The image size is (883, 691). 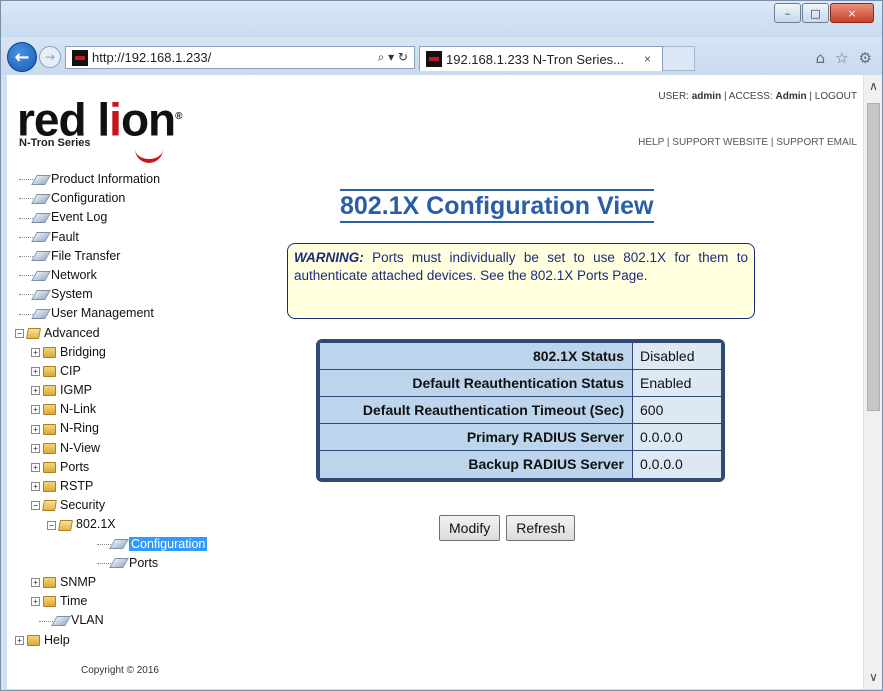 I want to click on modify-button: Modify, so click(x=470, y=528).